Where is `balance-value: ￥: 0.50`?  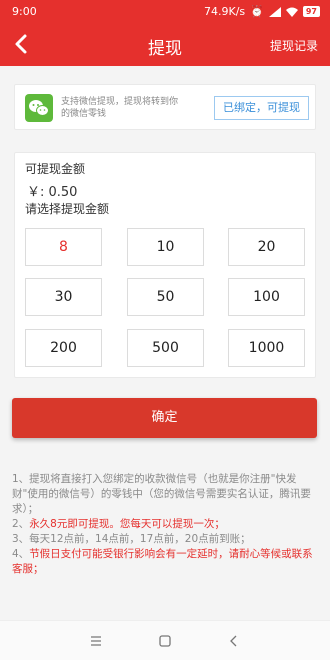 balance-value: ￥: 0.50 is located at coordinates (52, 192).